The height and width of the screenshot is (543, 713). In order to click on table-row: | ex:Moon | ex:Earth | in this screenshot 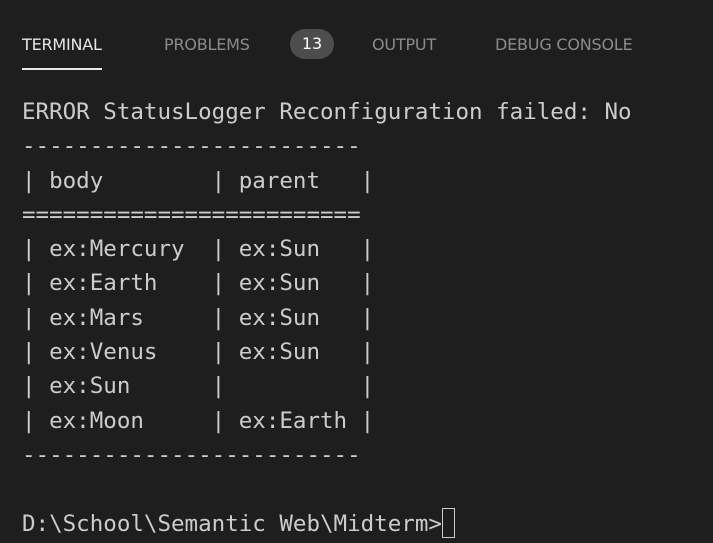, I will do `click(198, 420)`.